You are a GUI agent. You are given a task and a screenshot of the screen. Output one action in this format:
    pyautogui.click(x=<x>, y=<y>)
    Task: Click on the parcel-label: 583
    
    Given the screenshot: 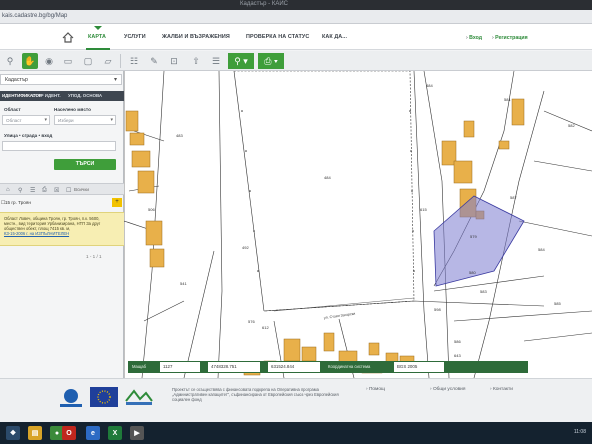 What is the action you would take?
    pyautogui.click(x=483, y=291)
    